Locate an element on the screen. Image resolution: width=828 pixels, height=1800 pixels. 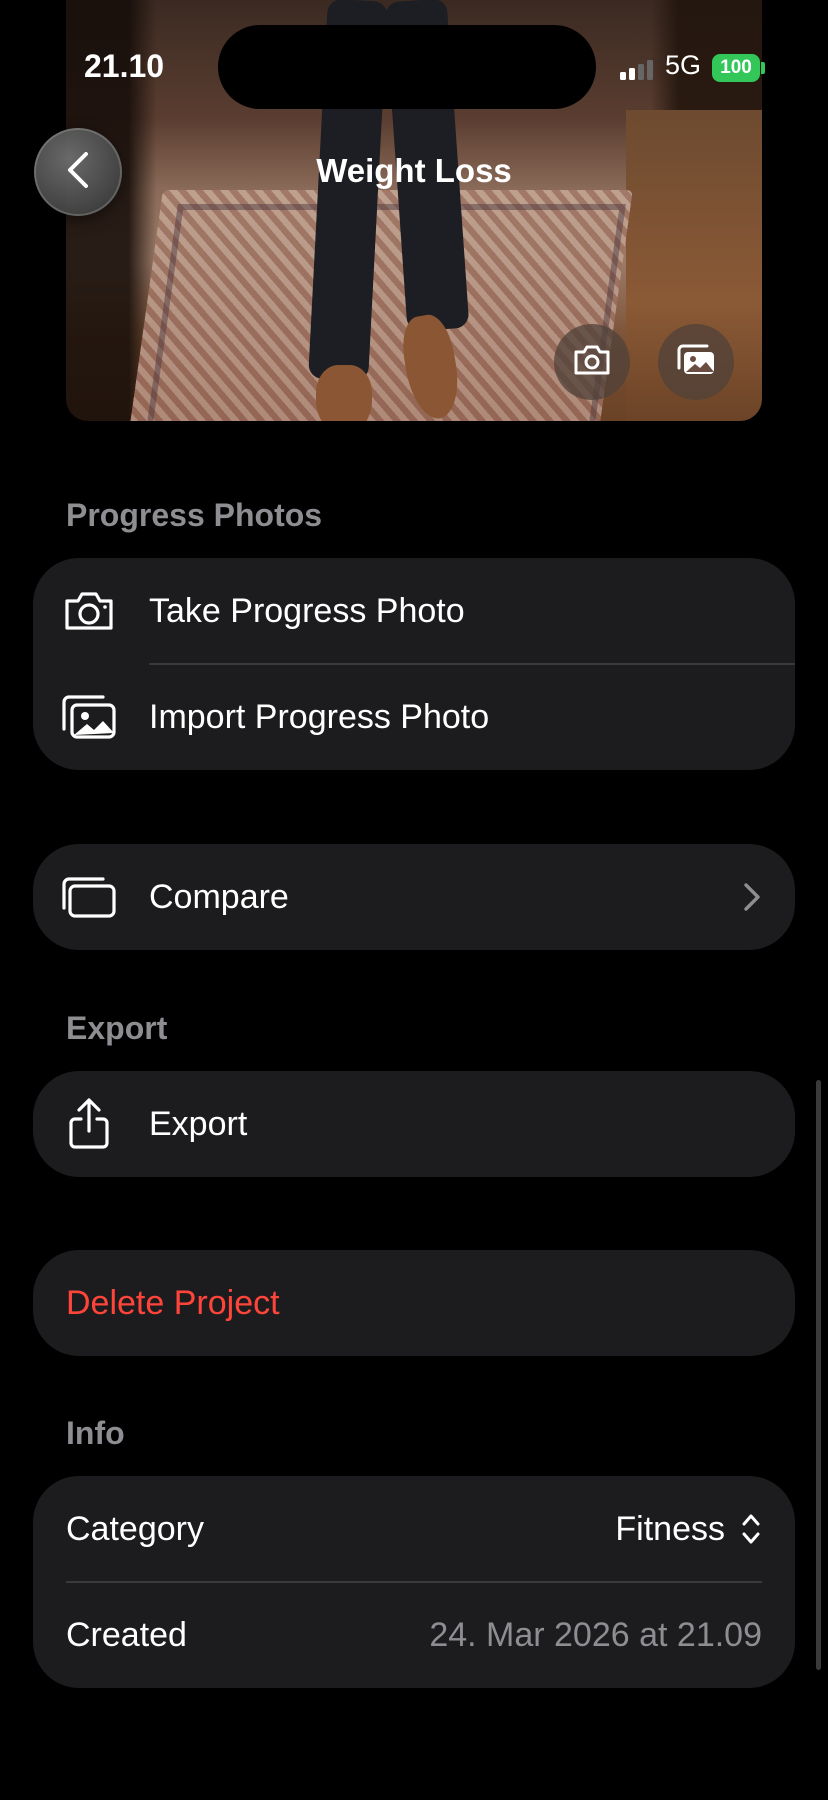
network-type: 5G is located at coordinates (683, 65).